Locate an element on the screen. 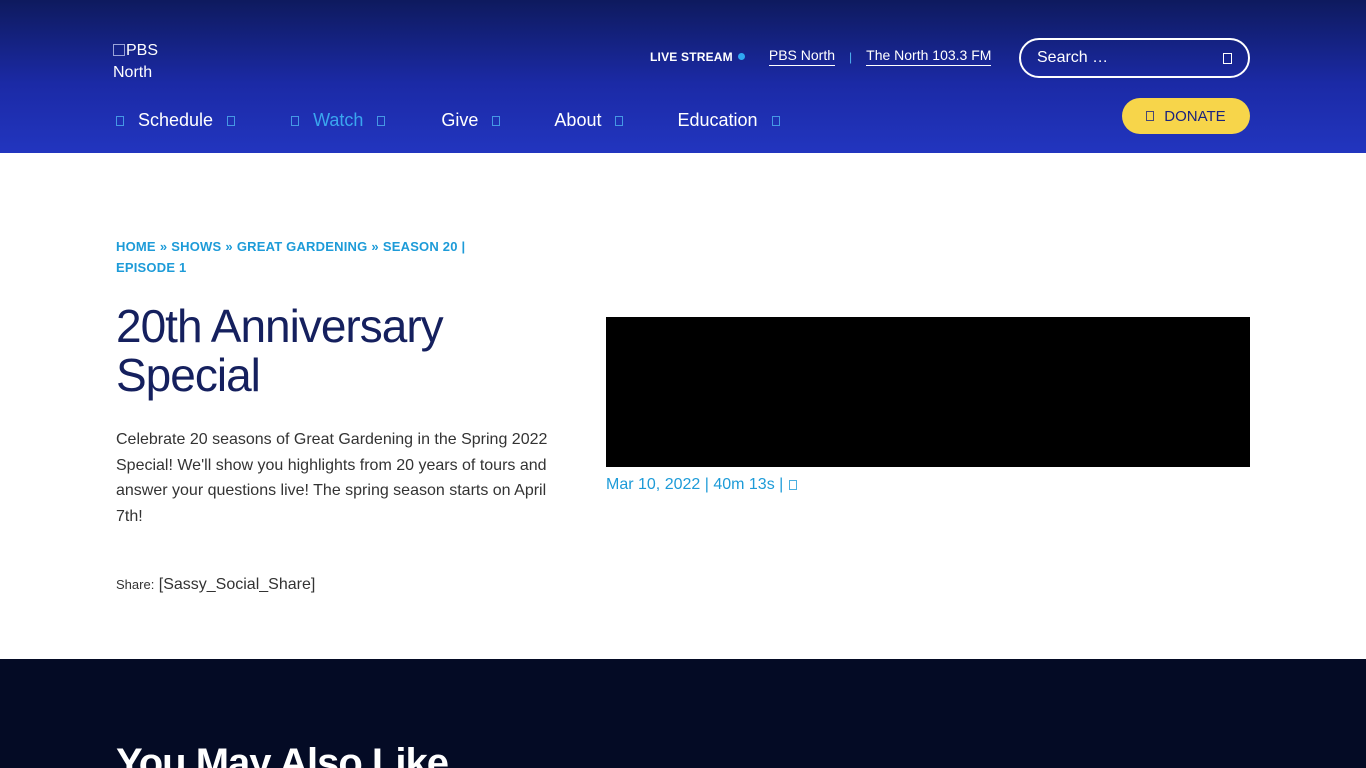 Image resolution: width=1366 pixels, height=768 pixels. breadcrumb-home: HOME is located at coordinates (136, 246).